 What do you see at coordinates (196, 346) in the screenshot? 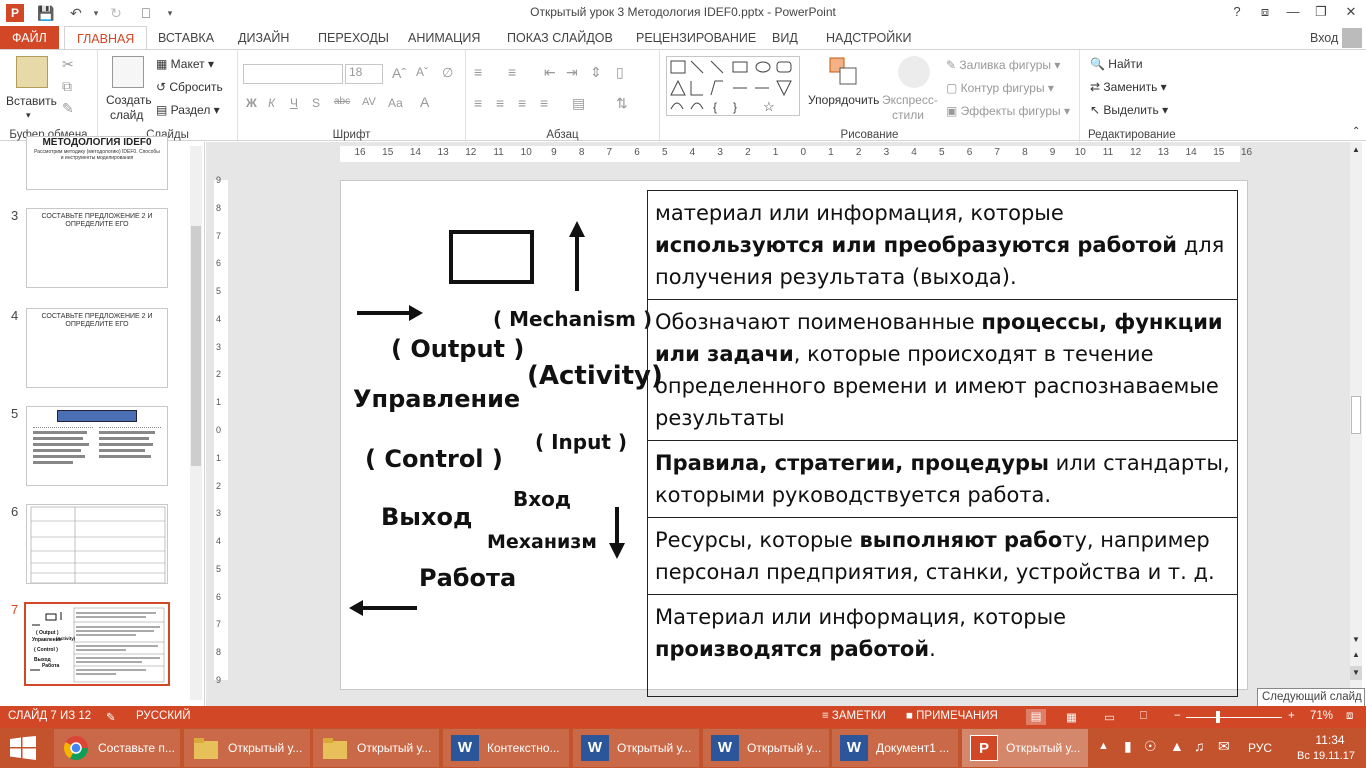
I see `thumbnail-scrollbar-thumb` at bounding box center [196, 346].